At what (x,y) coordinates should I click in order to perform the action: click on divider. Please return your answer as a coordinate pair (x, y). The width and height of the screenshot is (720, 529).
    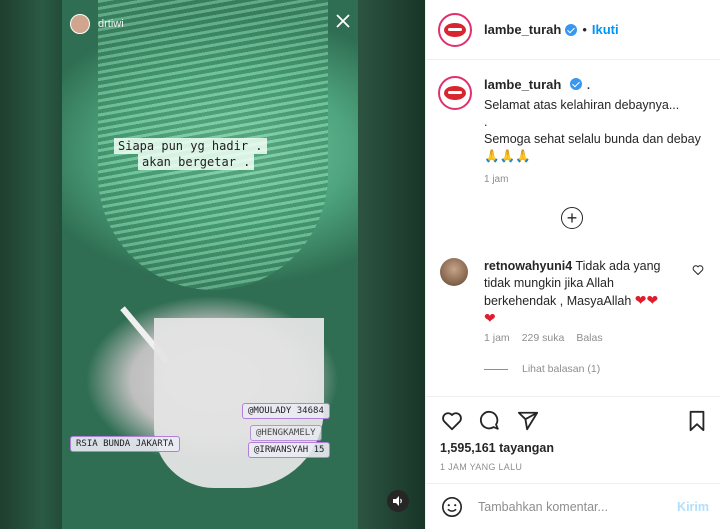
    Looking at the image, I should click on (496, 369).